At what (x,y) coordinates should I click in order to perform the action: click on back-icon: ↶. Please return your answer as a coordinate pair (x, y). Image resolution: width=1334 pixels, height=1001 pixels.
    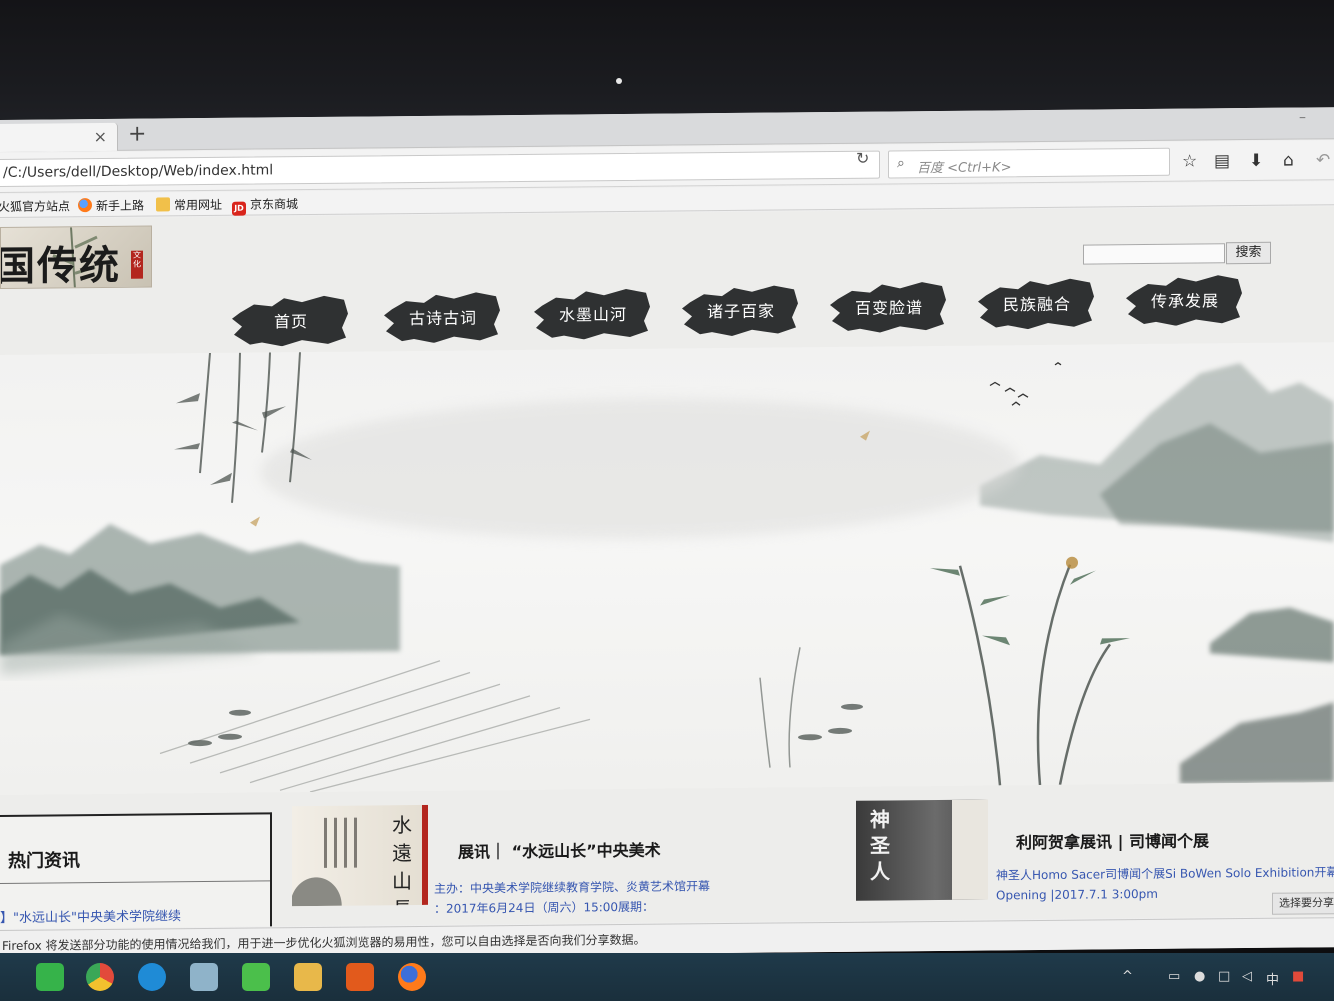
    Looking at the image, I should click on (1323, 160).